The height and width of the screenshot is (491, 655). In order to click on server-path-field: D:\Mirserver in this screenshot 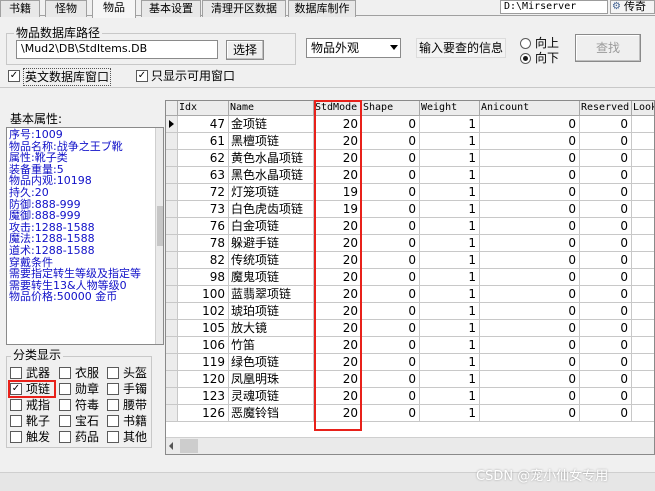, I will do `click(554, 7)`.